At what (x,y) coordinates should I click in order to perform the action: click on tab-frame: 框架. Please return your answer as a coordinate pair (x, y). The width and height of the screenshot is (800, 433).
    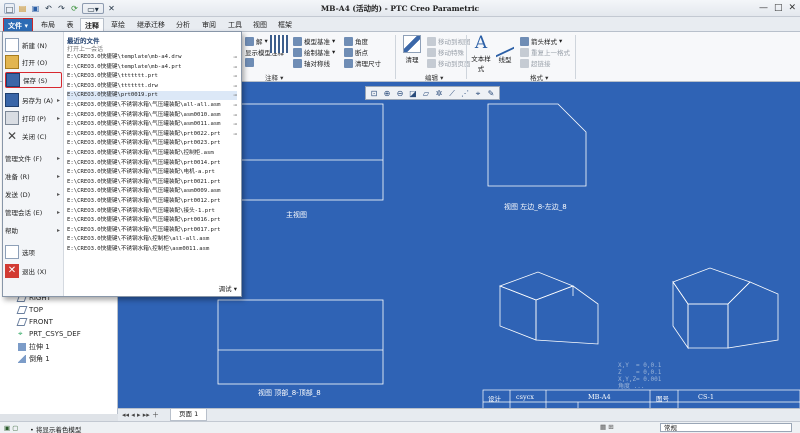
    Looking at the image, I should click on (285, 25).